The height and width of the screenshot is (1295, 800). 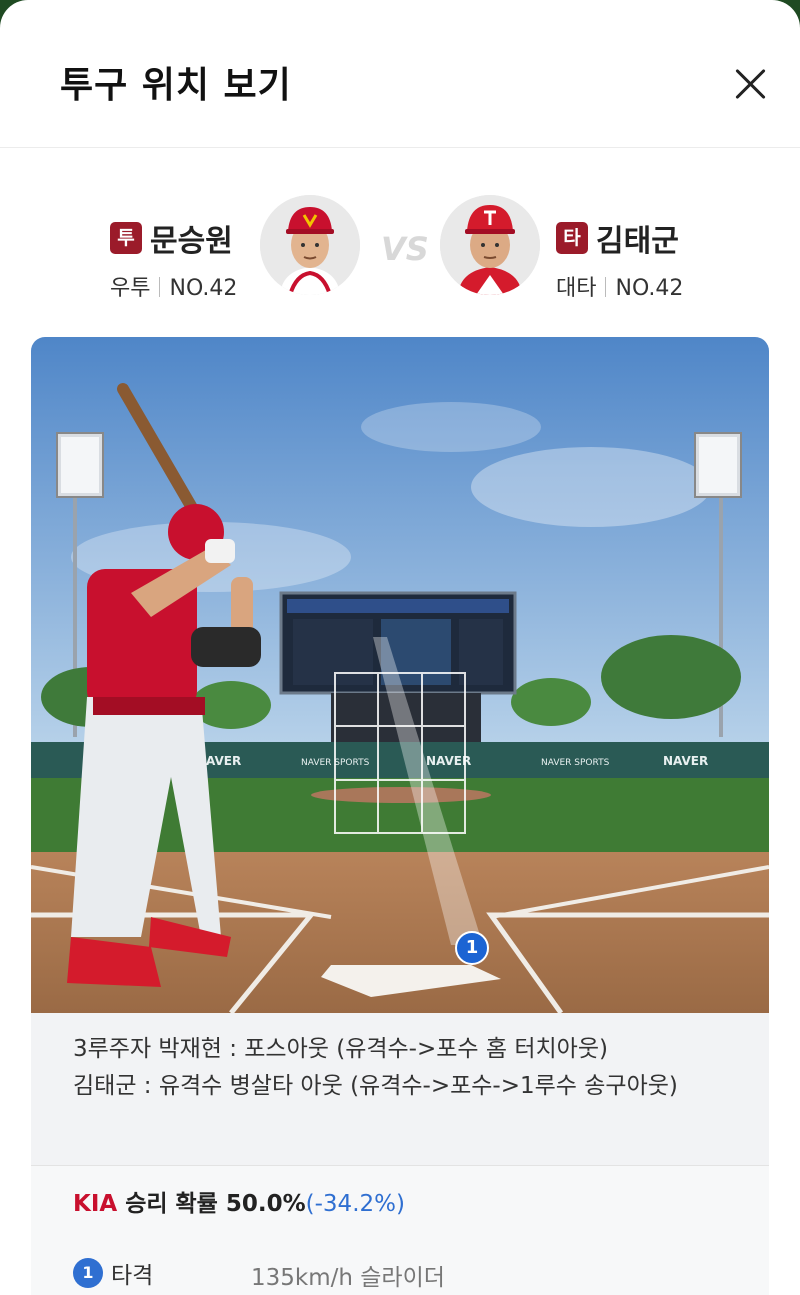 What do you see at coordinates (575, 763) in the screenshot?
I see `ad-board-4: NAVER SPORTS` at bounding box center [575, 763].